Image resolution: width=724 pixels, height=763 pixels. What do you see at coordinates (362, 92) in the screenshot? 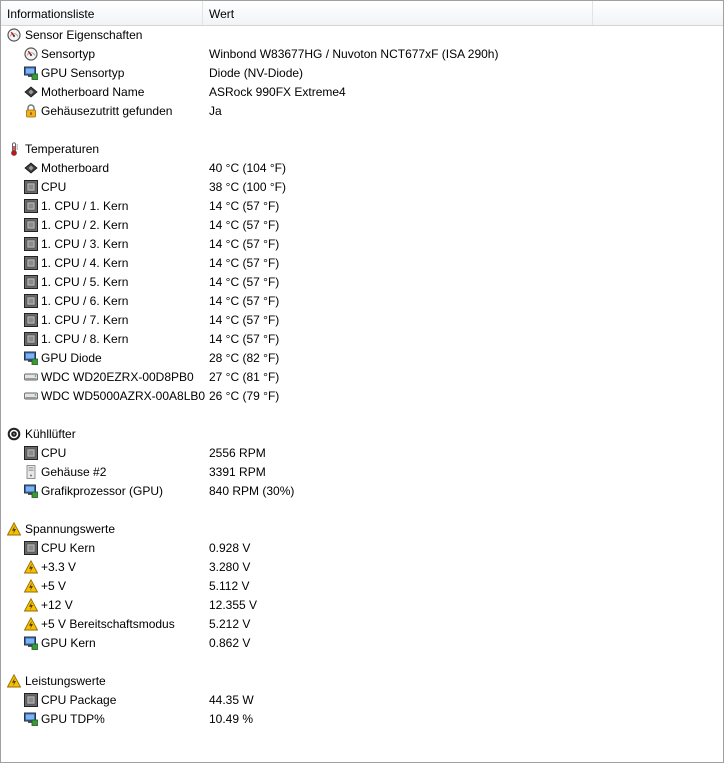
I see `list-item: Motherboard Name ASRock 990FX Extreme4` at bounding box center [362, 92].